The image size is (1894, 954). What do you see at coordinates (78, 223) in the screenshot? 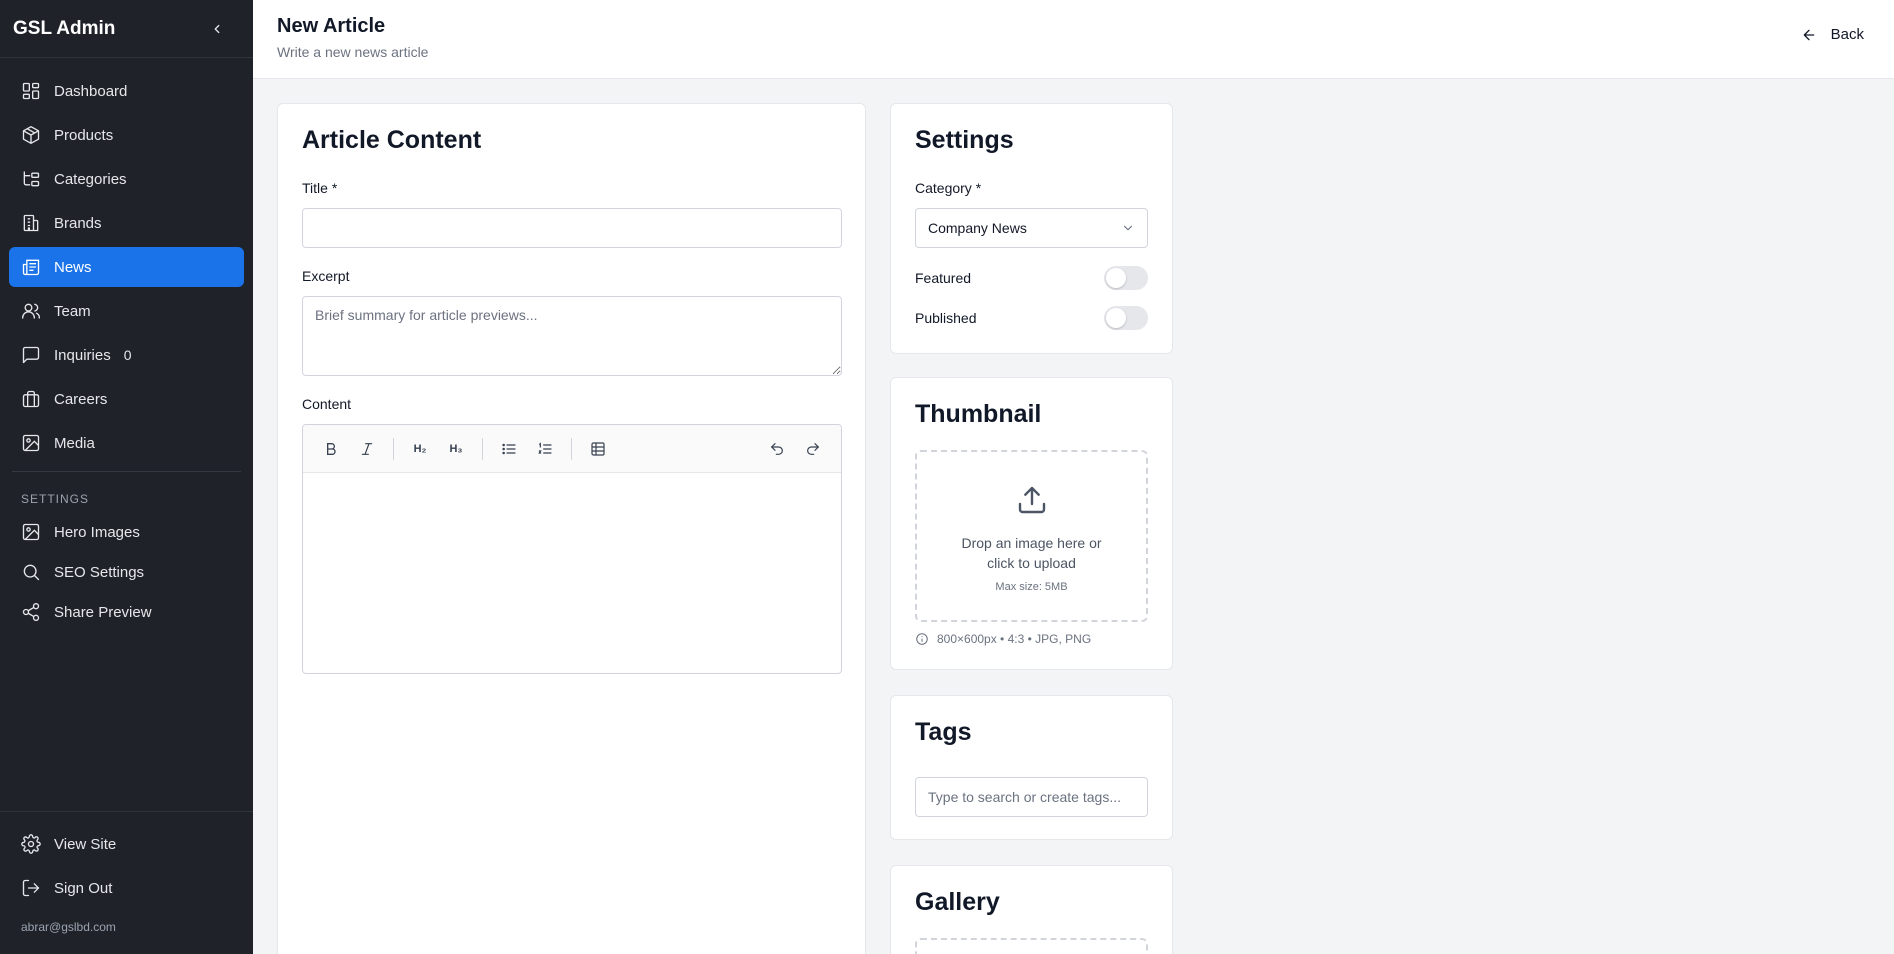
I see `sidebar-item-label: Brands` at bounding box center [78, 223].